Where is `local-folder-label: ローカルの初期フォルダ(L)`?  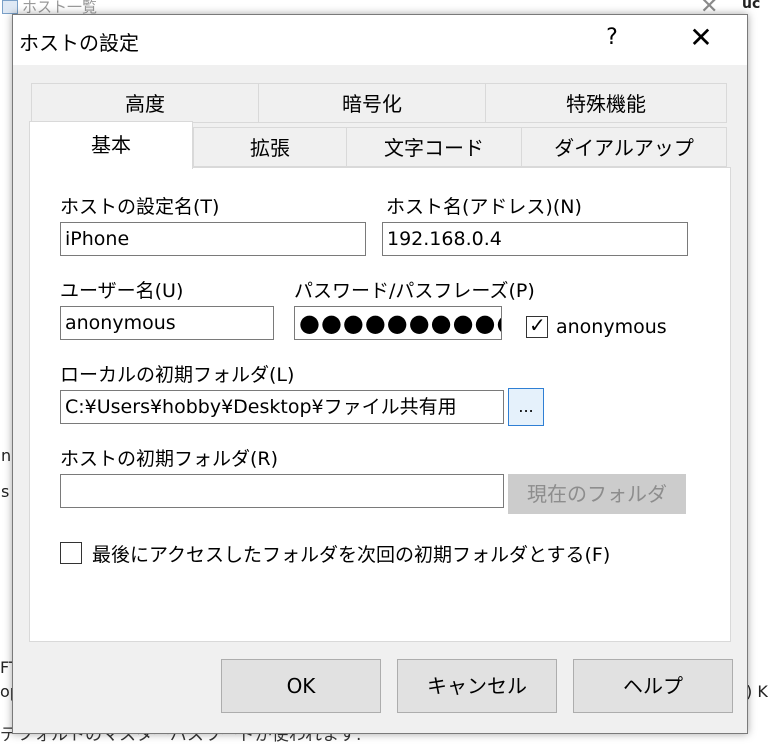 local-folder-label: ローカルの初期フォルダ(L) is located at coordinates (177, 375).